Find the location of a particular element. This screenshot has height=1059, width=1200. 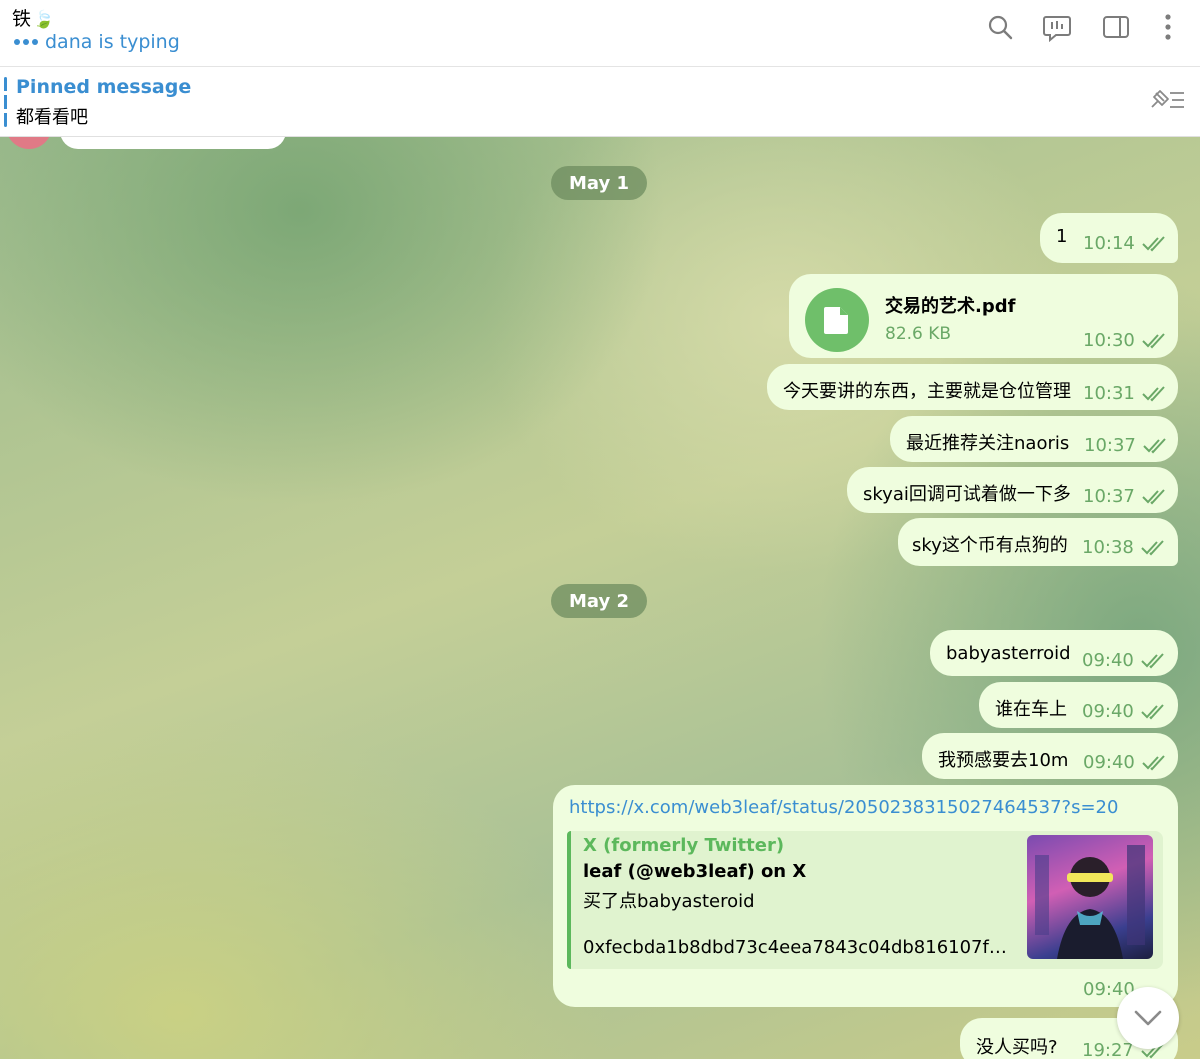

message-bubble: 最近推荐关注naoris 10:37 is located at coordinates (1034, 439).